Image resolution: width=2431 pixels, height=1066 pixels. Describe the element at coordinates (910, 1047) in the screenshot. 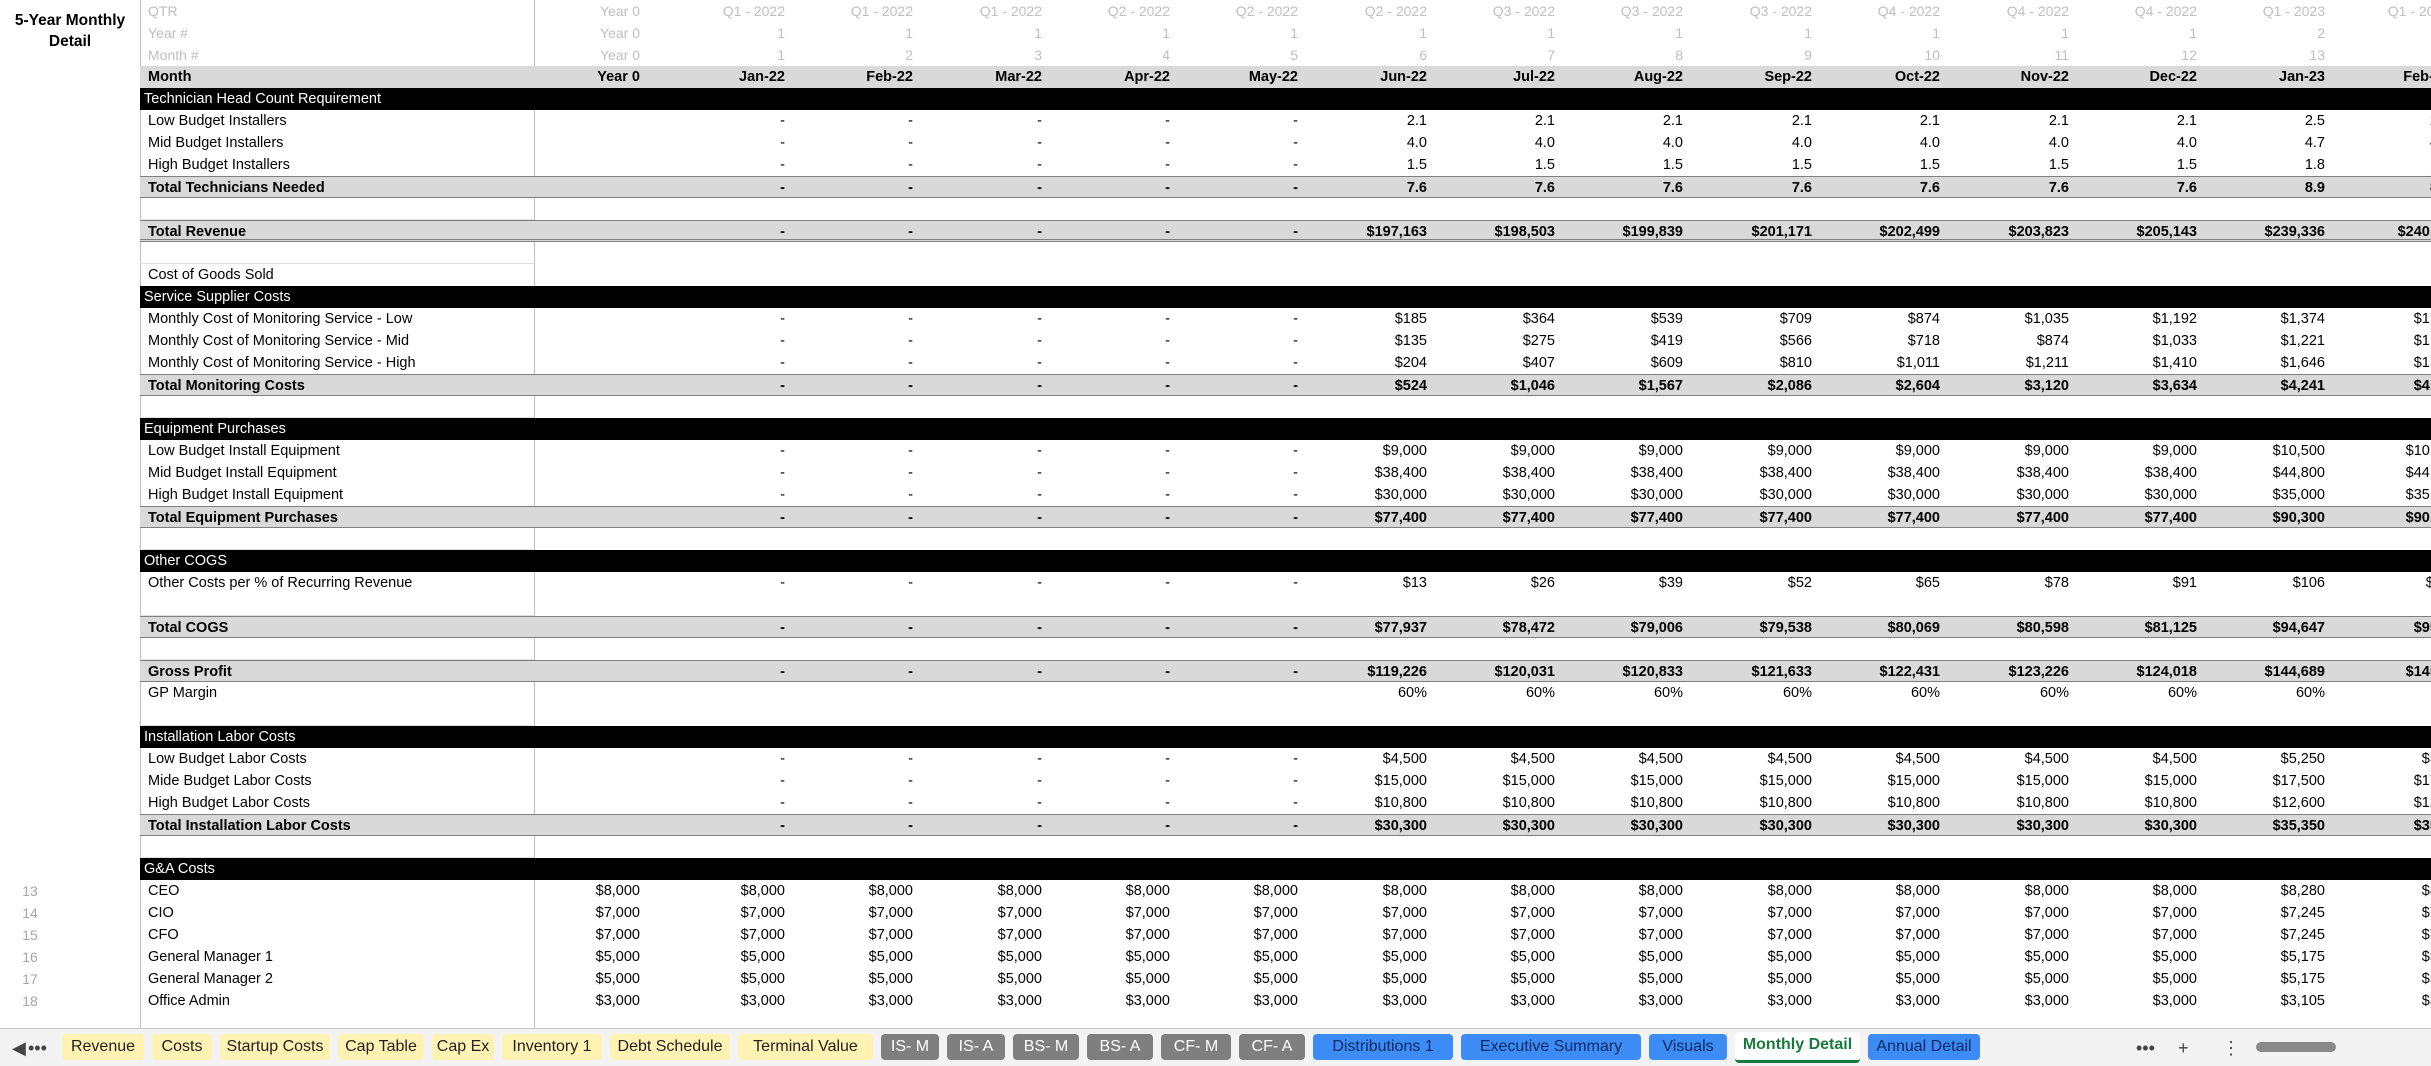

I see `sheet-tab-is-m: IS- M` at that location.